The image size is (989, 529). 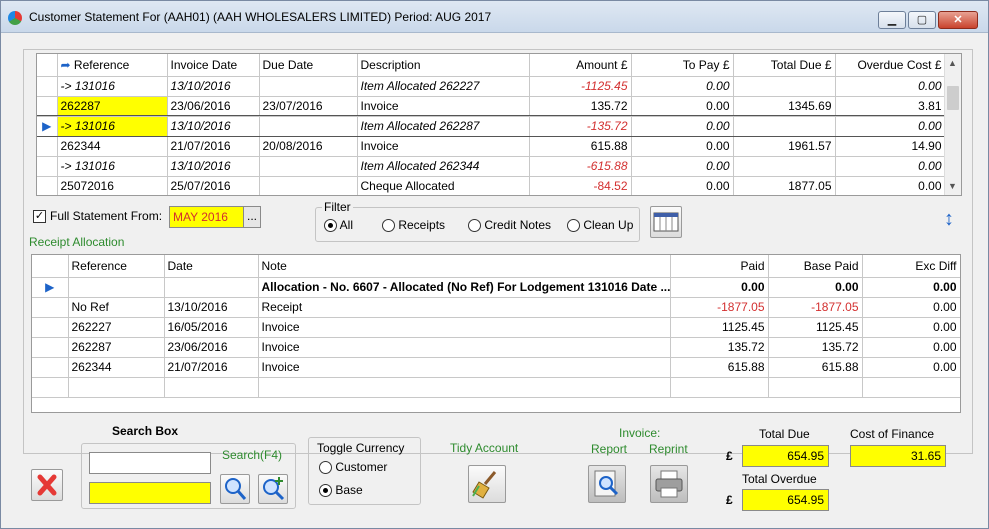 I want to click on alloc-header-reference: Reference, so click(x=116, y=266).